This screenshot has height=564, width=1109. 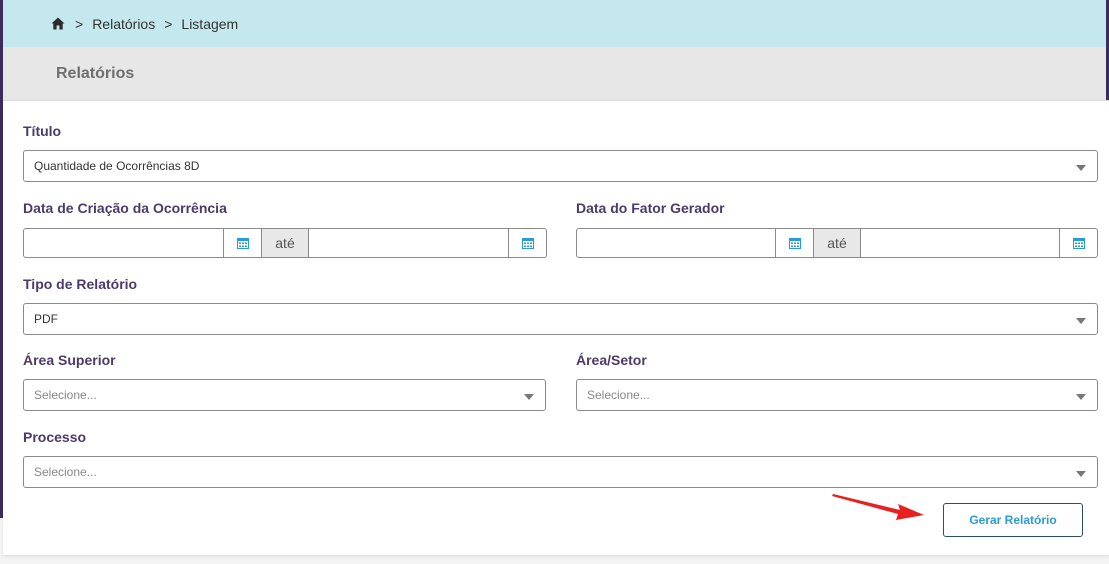 What do you see at coordinates (611, 360) in the screenshot?
I see `area-setor-label: Área/Setor` at bounding box center [611, 360].